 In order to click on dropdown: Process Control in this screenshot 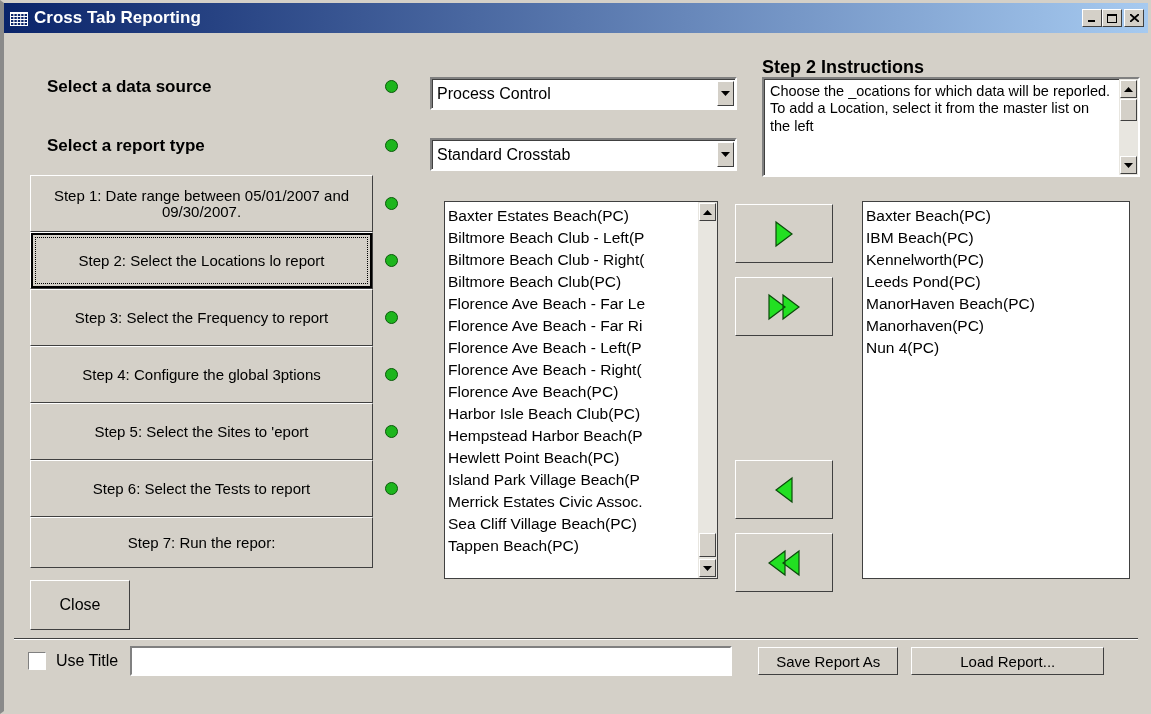, I will do `click(583, 93)`.